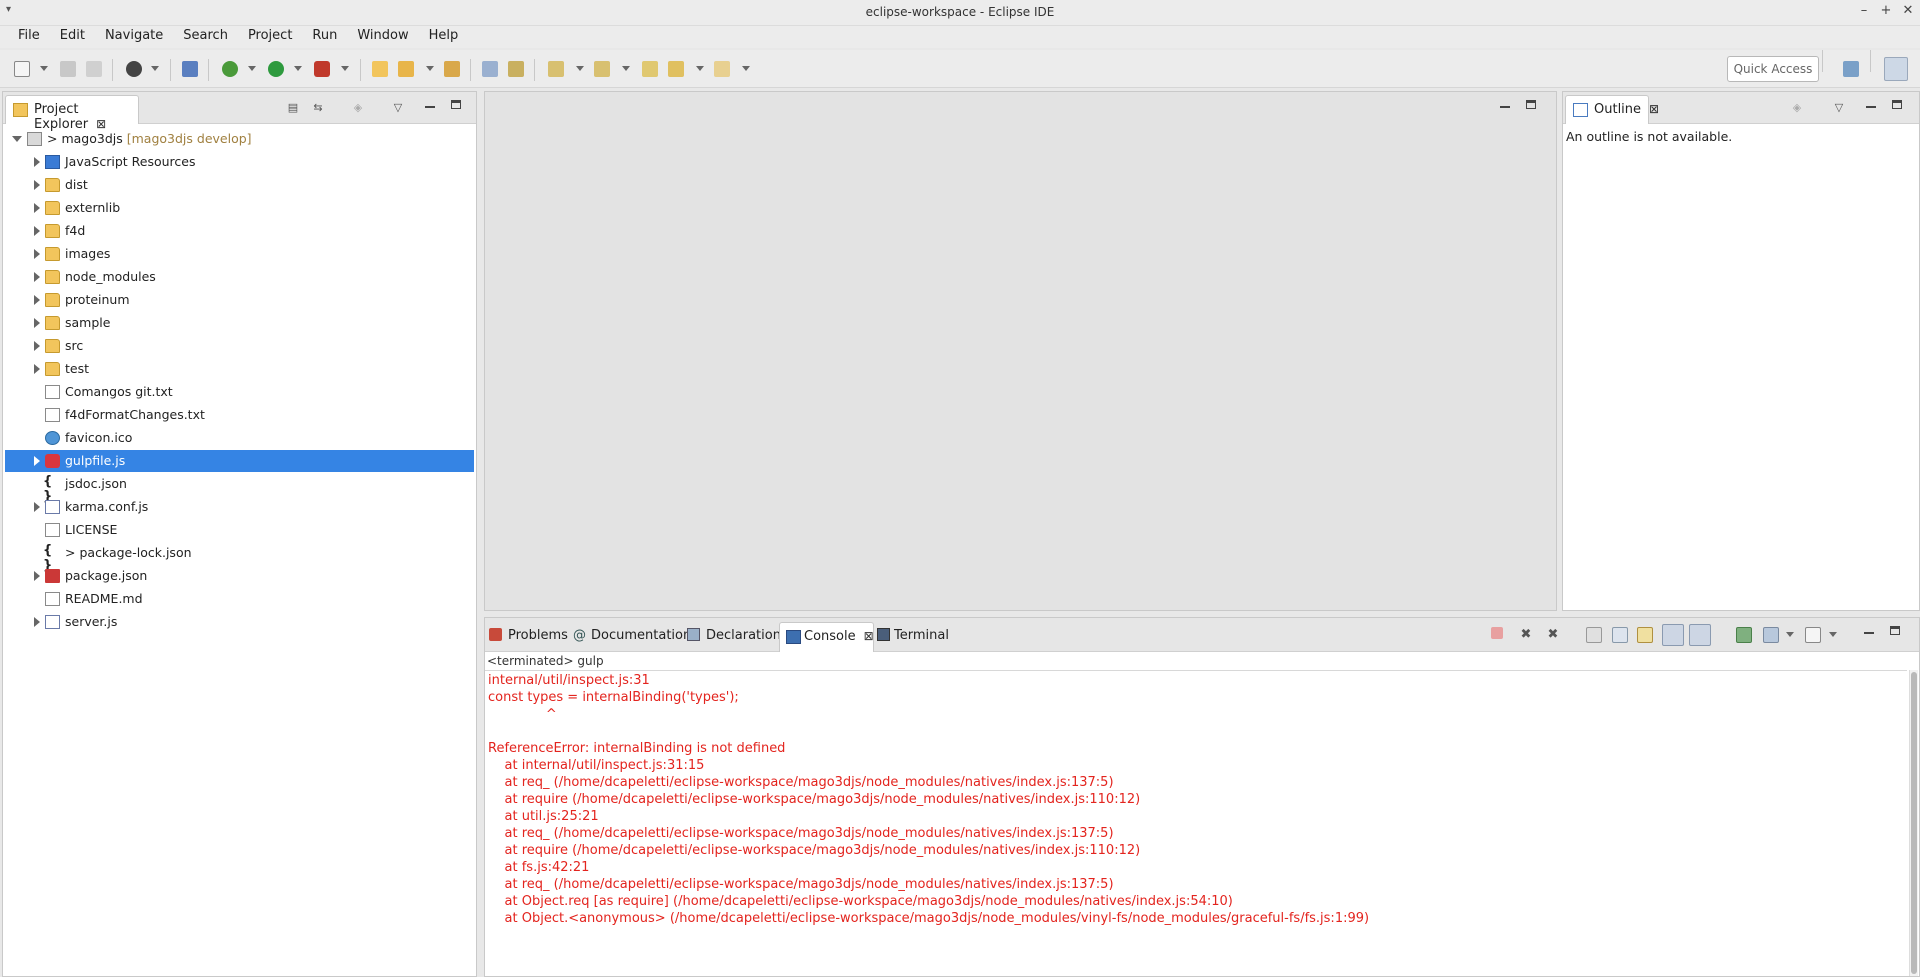 Image resolution: width=1920 pixels, height=977 pixels. What do you see at coordinates (239, 300) in the screenshot?
I see `tree-item: proteinum` at bounding box center [239, 300].